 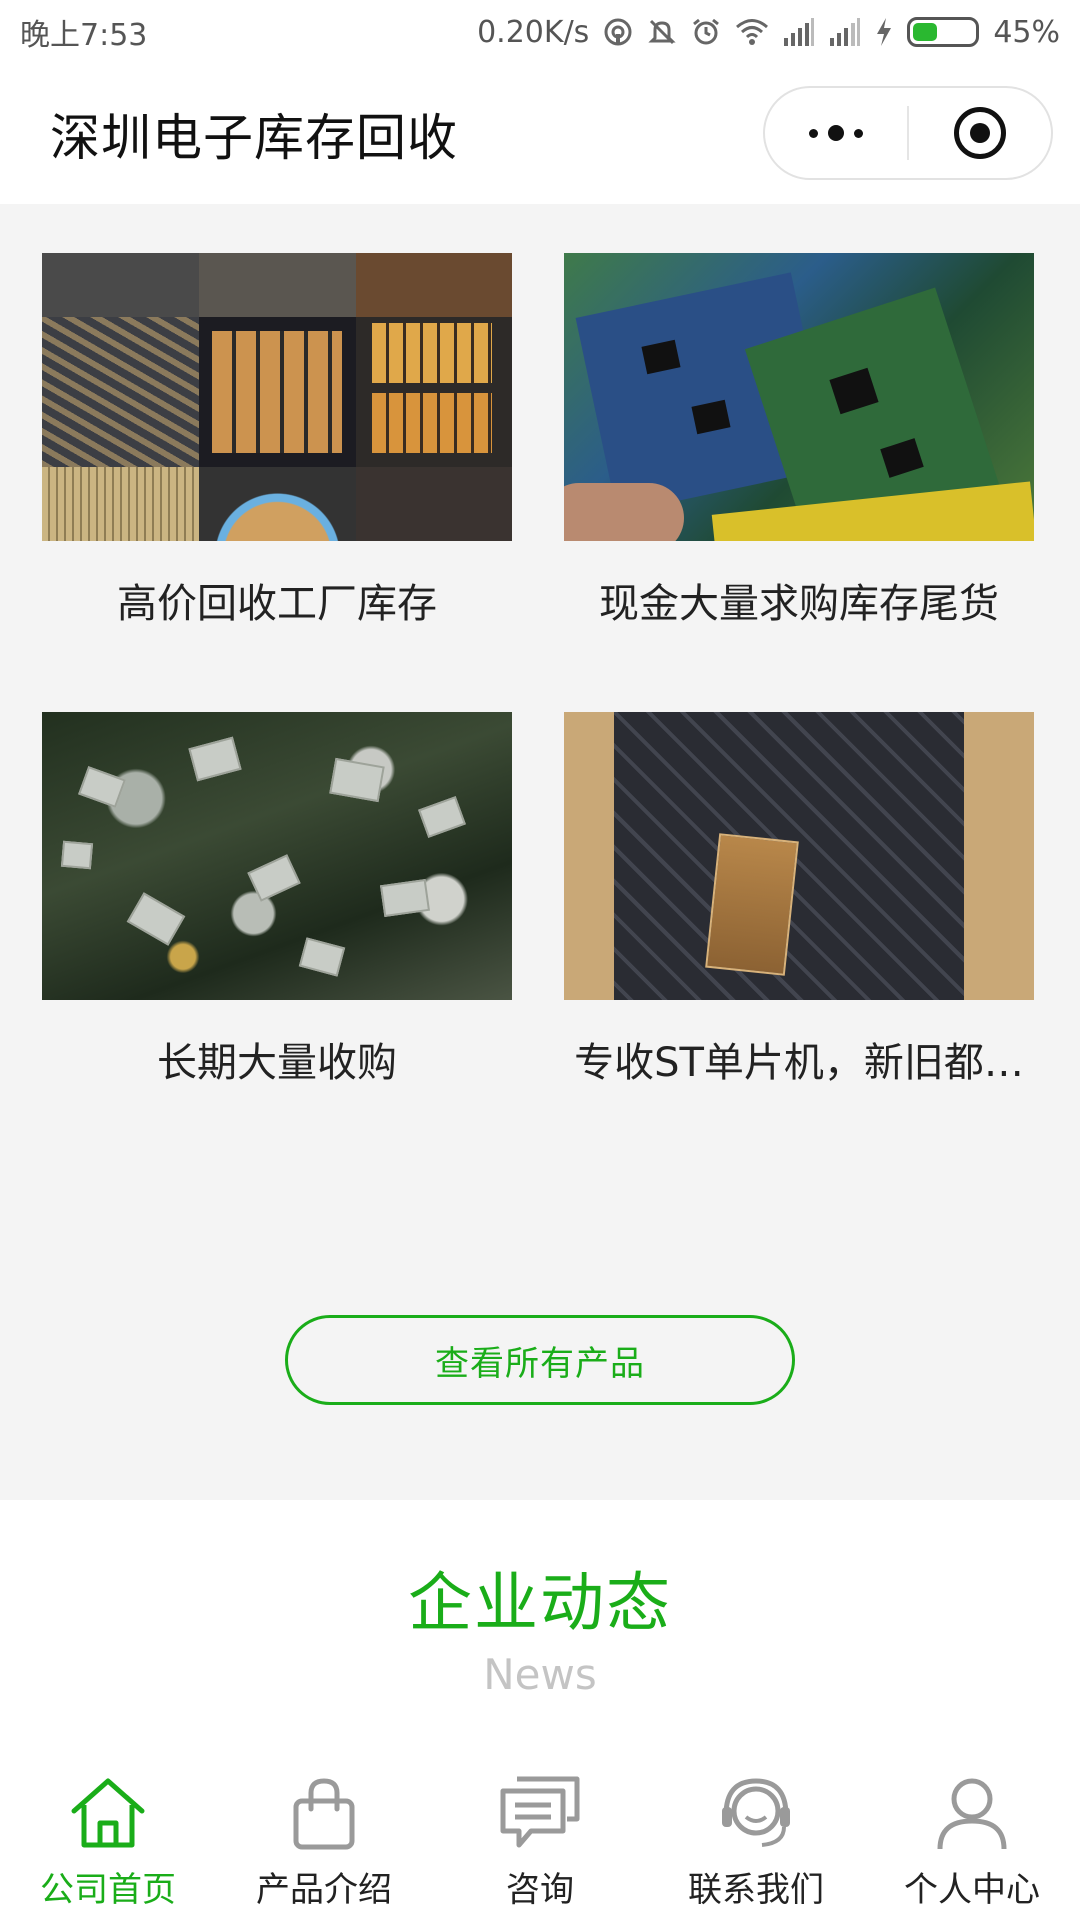 What do you see at coordinates (972, 1813) in the screenshot?
I see `user-icon` at bounding box center [972, 1813].